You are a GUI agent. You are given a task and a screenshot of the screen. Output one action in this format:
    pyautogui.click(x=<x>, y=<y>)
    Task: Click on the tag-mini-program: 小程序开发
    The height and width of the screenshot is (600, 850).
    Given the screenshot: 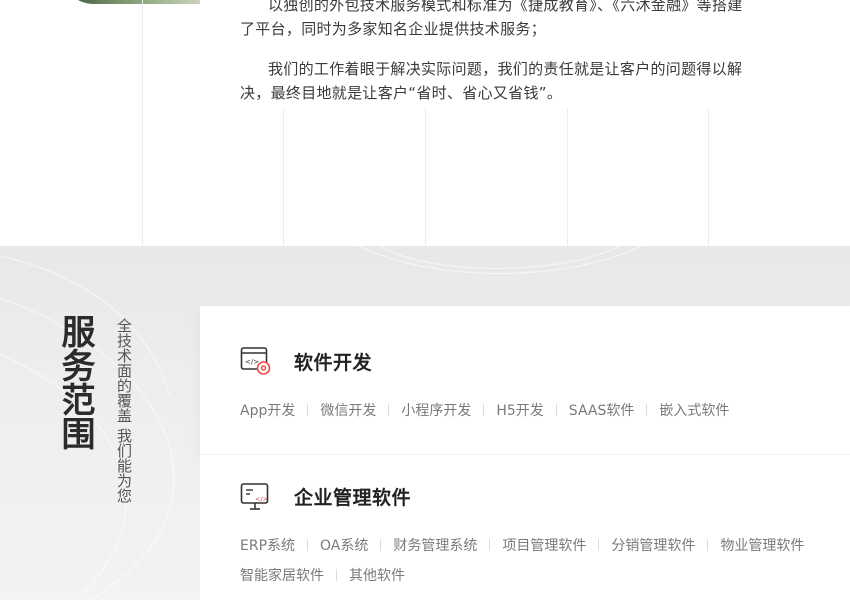 What is the action you would take?
    pyautogui.click(x=436, y=410)
    